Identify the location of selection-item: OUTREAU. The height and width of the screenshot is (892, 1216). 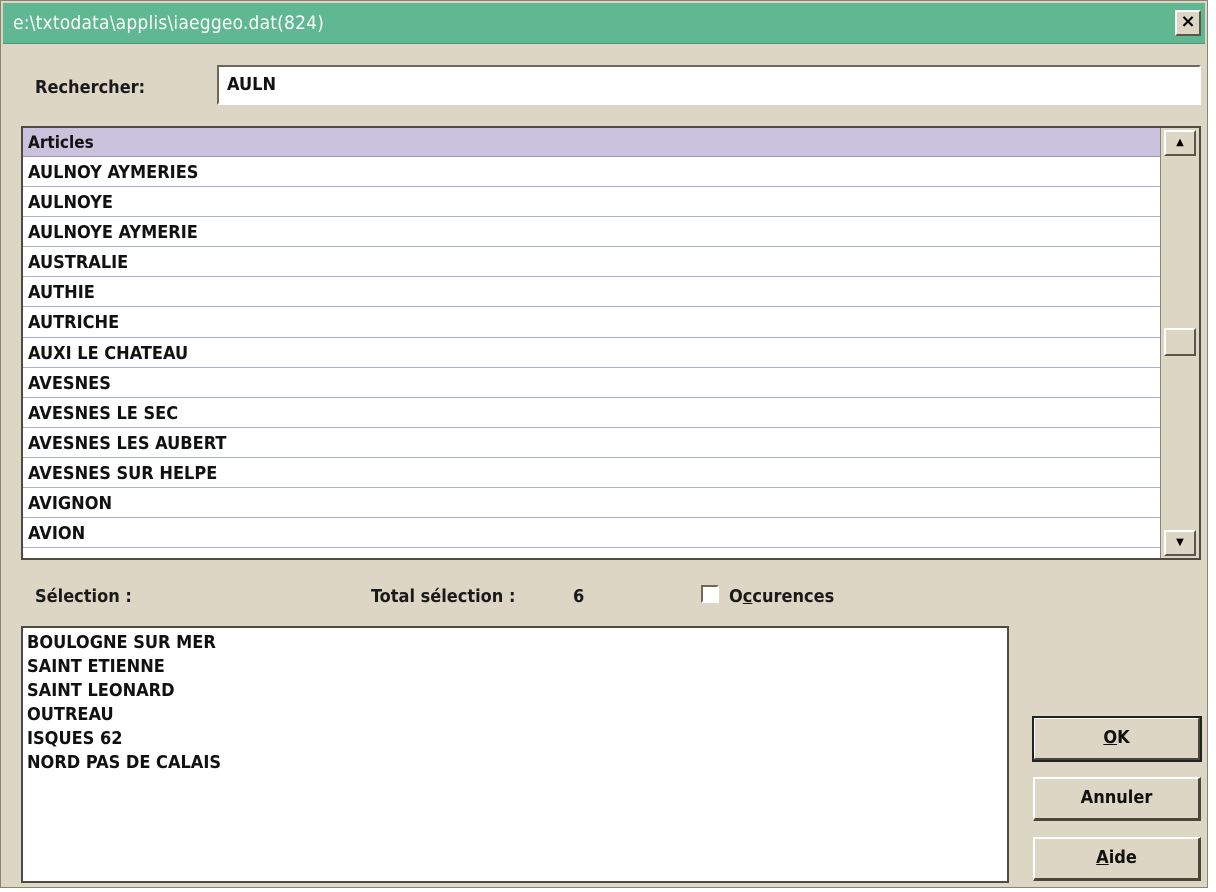
(517, 715).